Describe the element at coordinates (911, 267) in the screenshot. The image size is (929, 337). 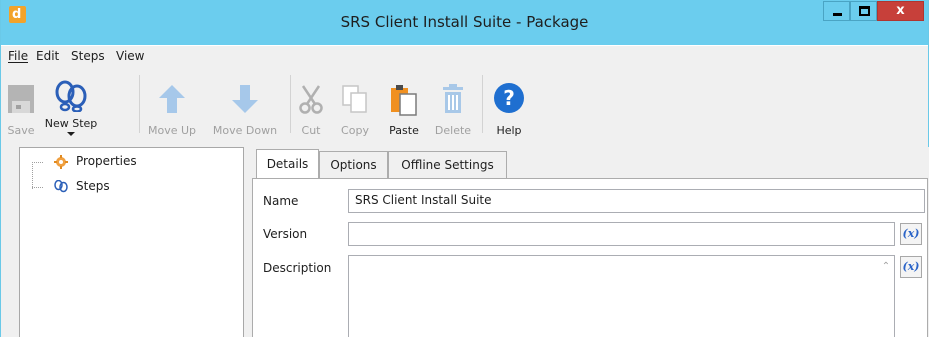
I see `description-variable-button: (x)` at that location.